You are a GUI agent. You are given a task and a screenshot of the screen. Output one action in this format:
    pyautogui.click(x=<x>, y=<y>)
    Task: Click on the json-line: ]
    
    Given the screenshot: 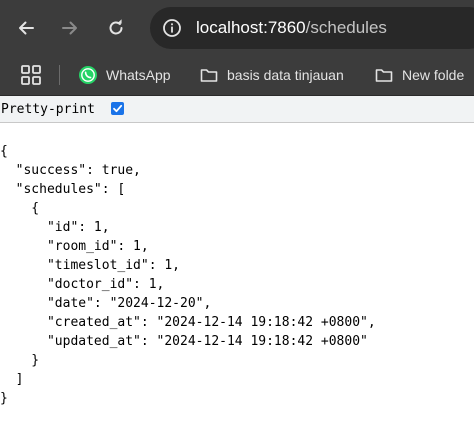 What is the action you would take?
    pyautogui.click(x=12, y=379)
    